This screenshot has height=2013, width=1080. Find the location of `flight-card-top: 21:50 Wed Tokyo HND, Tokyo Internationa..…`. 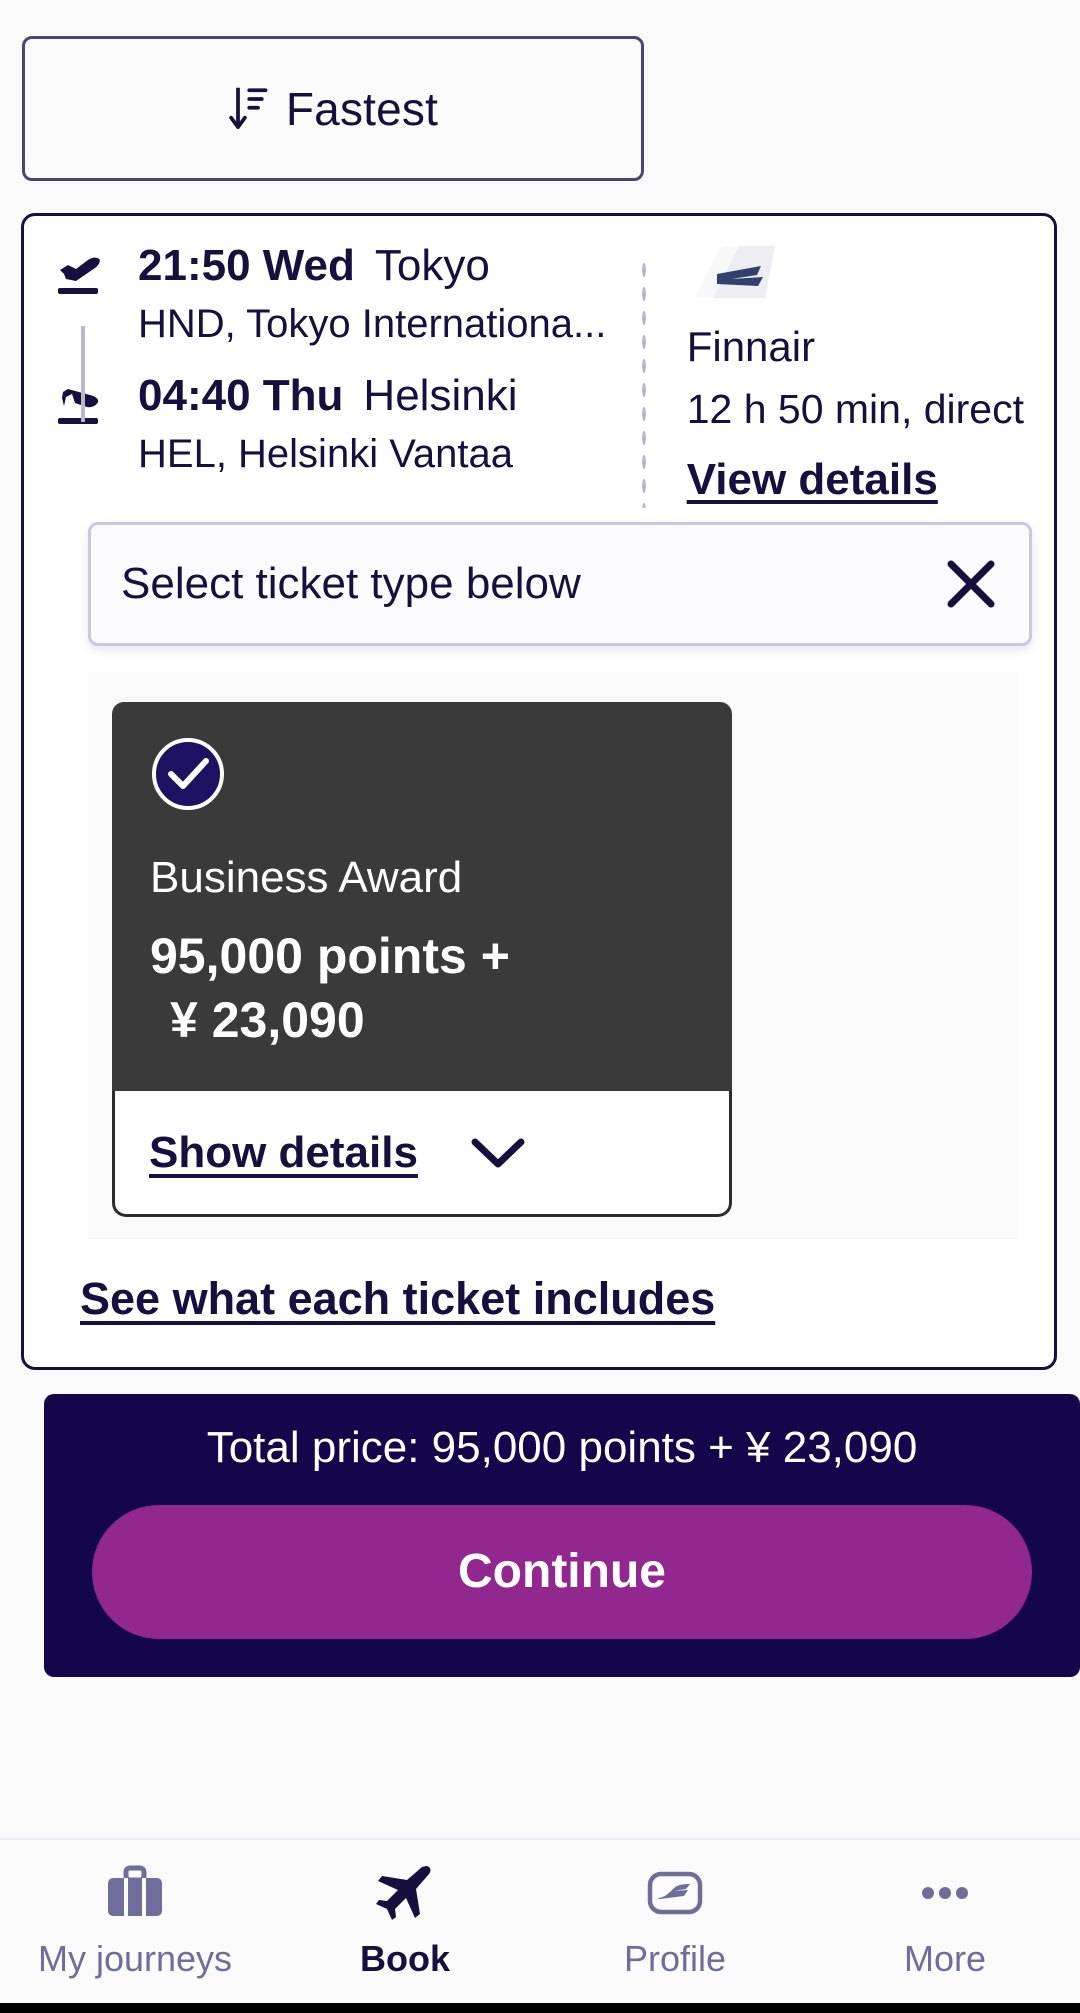

flight-card-top: 21:50 Wed Tokyo HND, Tokyo Internationa..… is located at coordinates (539, 375).